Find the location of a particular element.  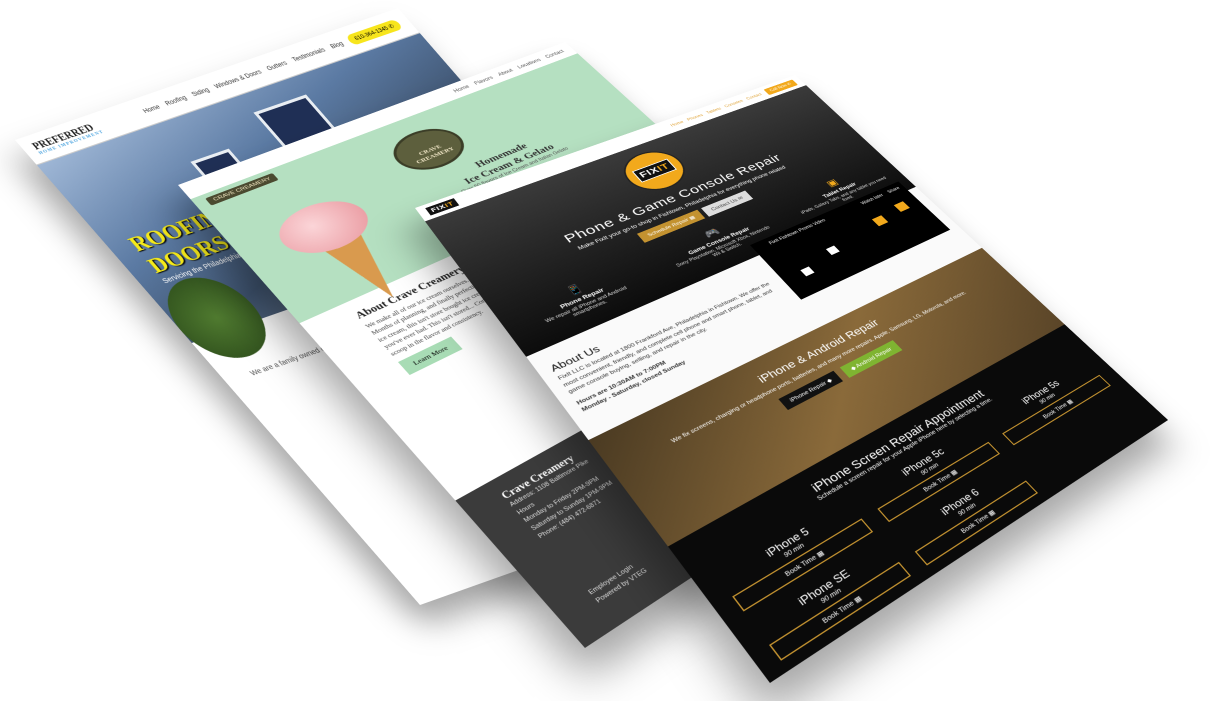

nav-tablets: Tablets is located at coordinates (713, 111).